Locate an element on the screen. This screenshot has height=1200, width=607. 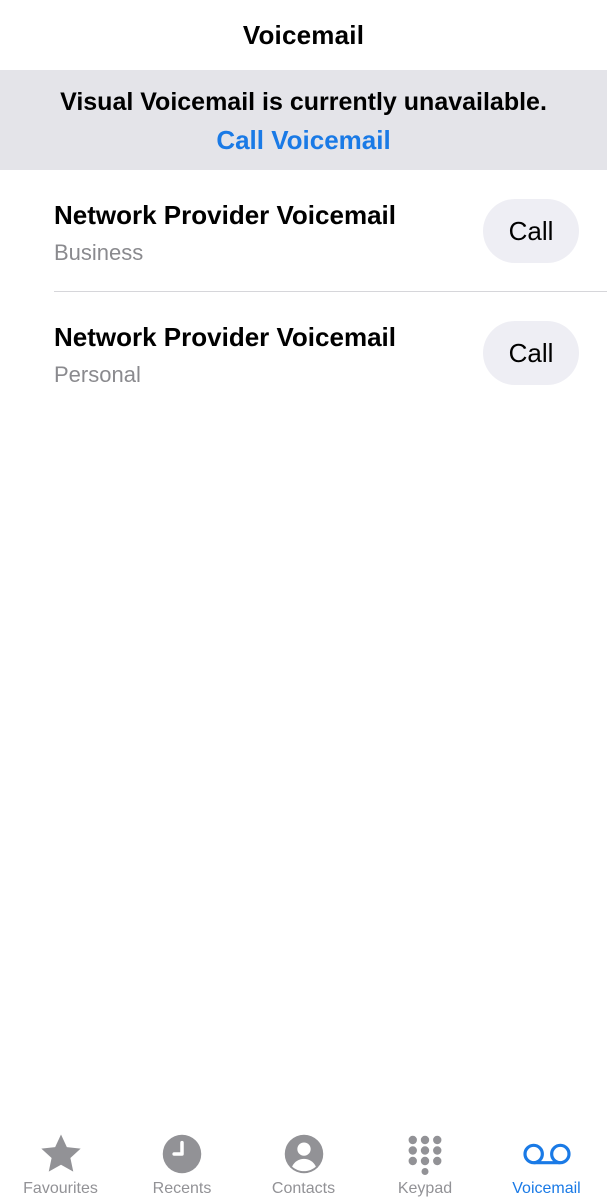
navigation-bar: Voicemail is located at coordinates (303, 35).